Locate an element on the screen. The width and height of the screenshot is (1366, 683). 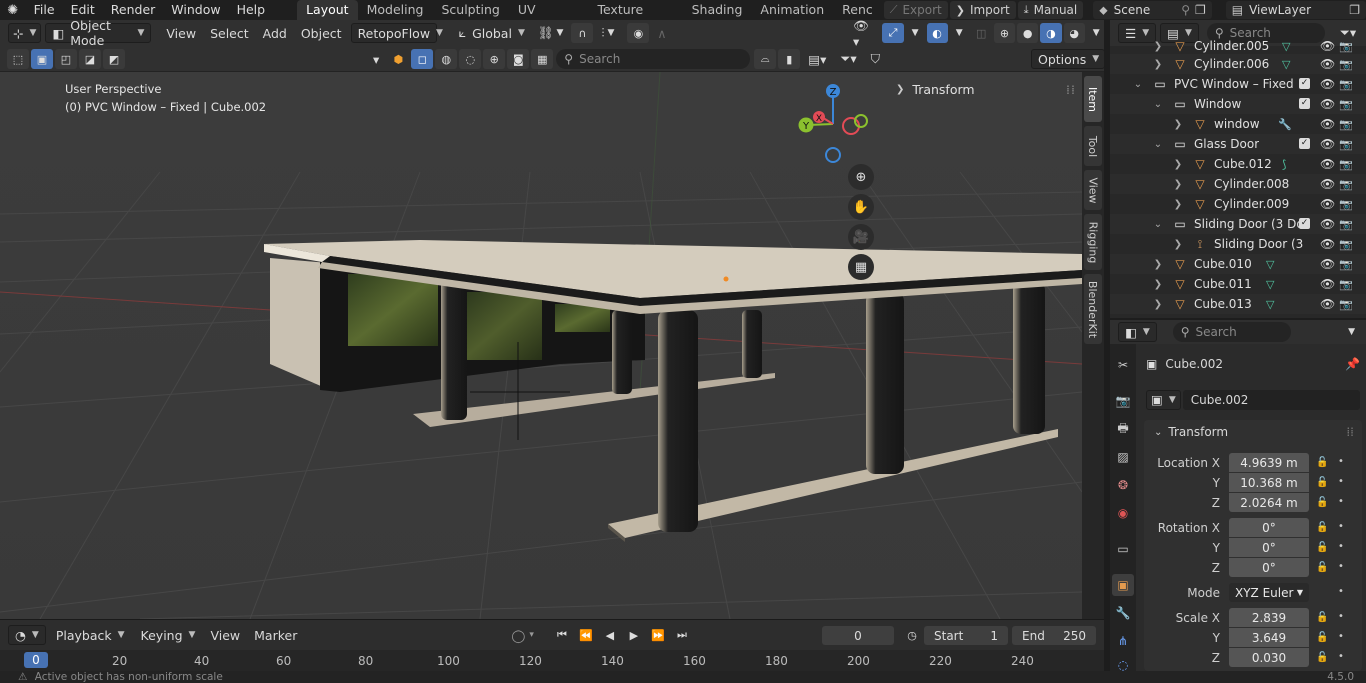
tab-rigging: Rigging is located at coordinates (1093, 242).